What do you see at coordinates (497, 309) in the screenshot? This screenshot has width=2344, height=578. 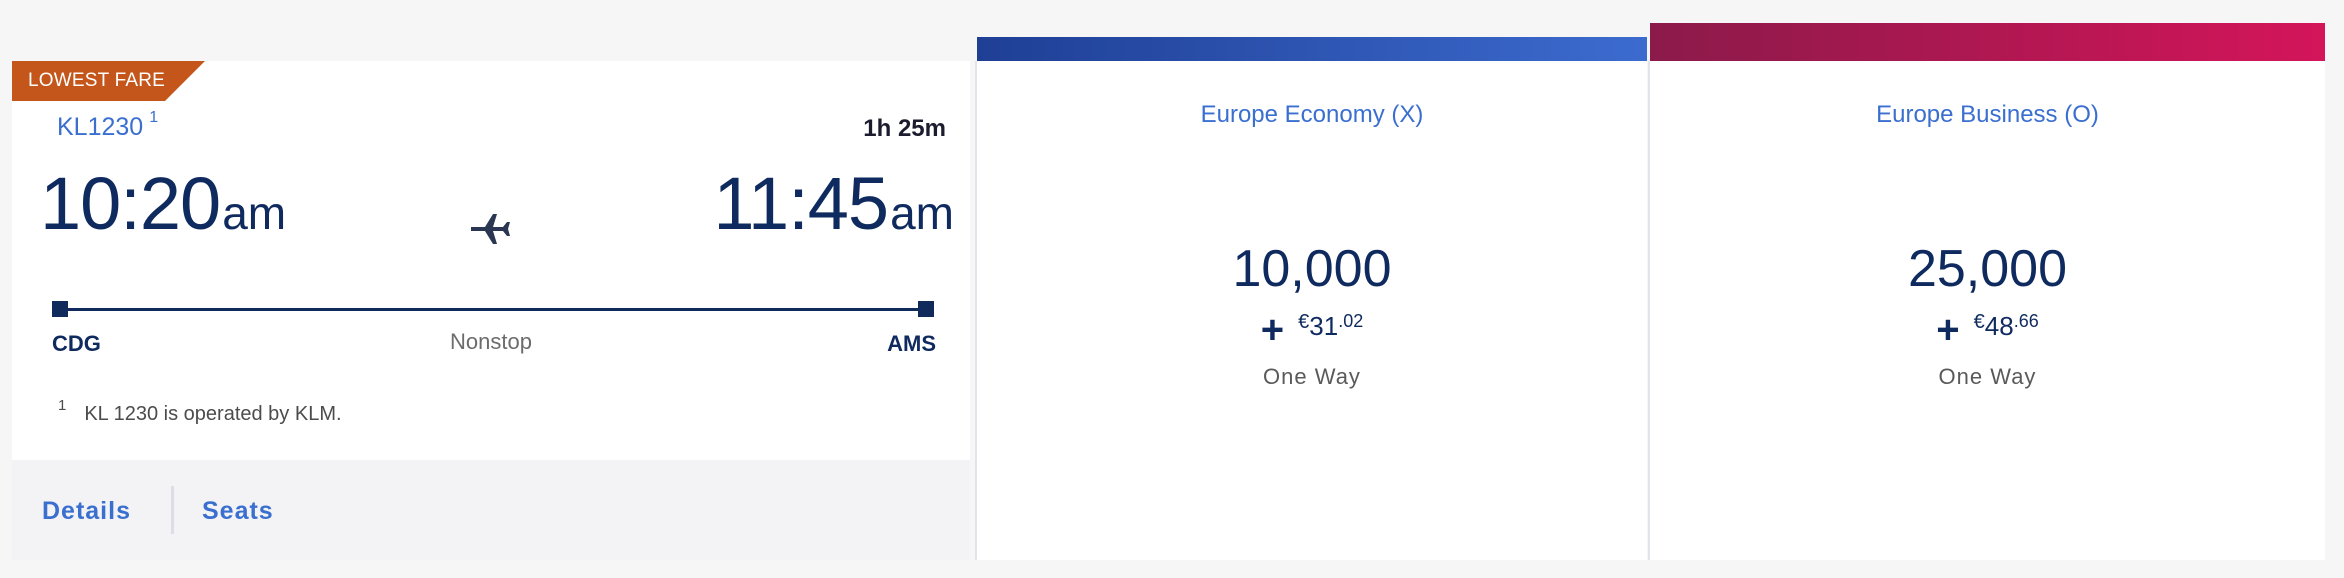 I see `route-line` at bounding box center [497, 309].